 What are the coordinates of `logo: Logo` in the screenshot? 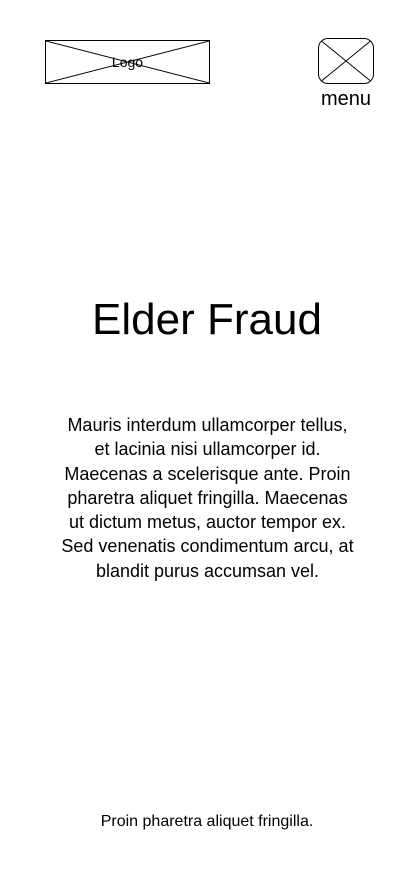 It's located at (127, 62).